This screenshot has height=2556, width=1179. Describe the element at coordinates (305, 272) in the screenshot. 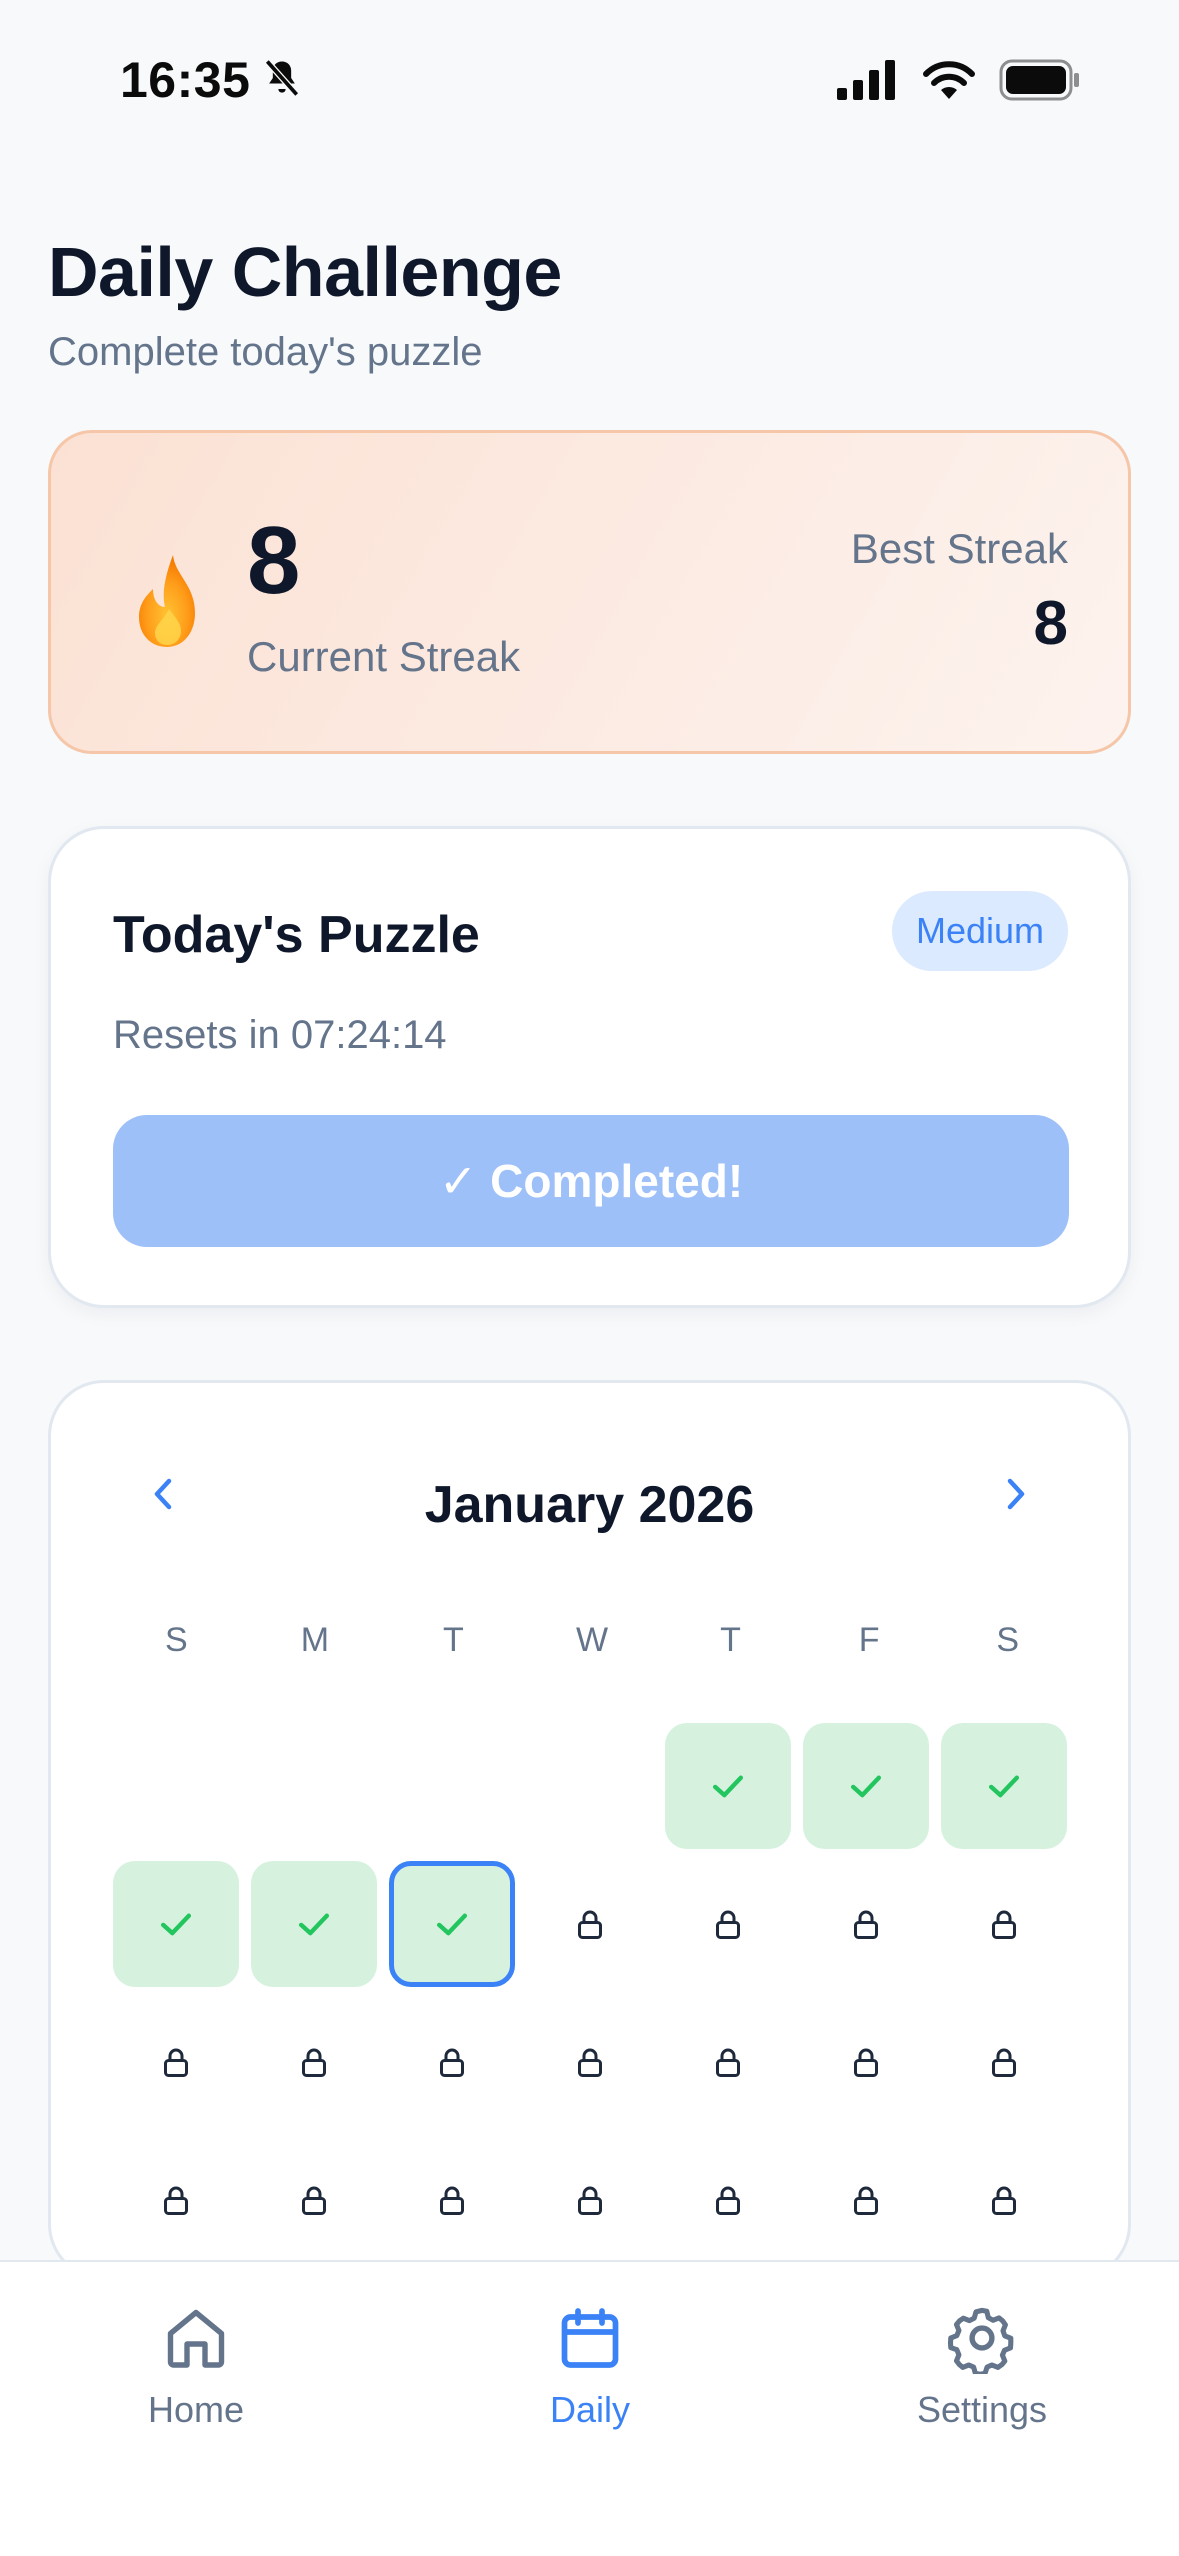

I see `page-title: Daily Challenge` at that location.